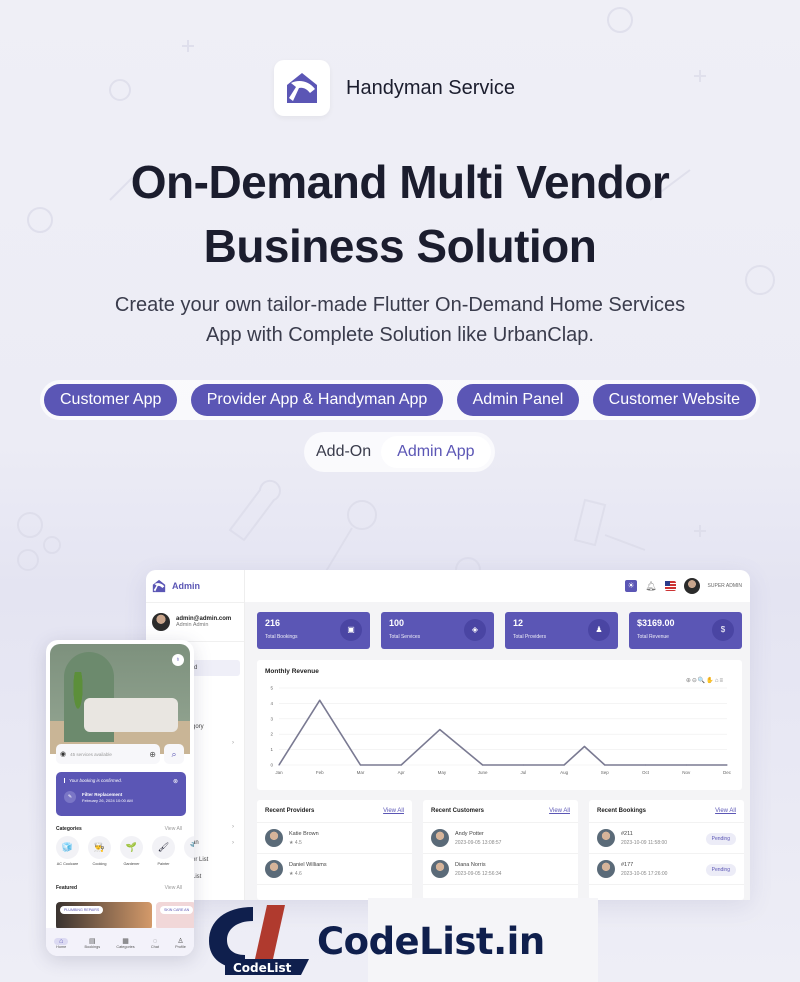 The image size is (800, 982). I want to click on pill-customer-website: Customer Website, so click(674, 400).